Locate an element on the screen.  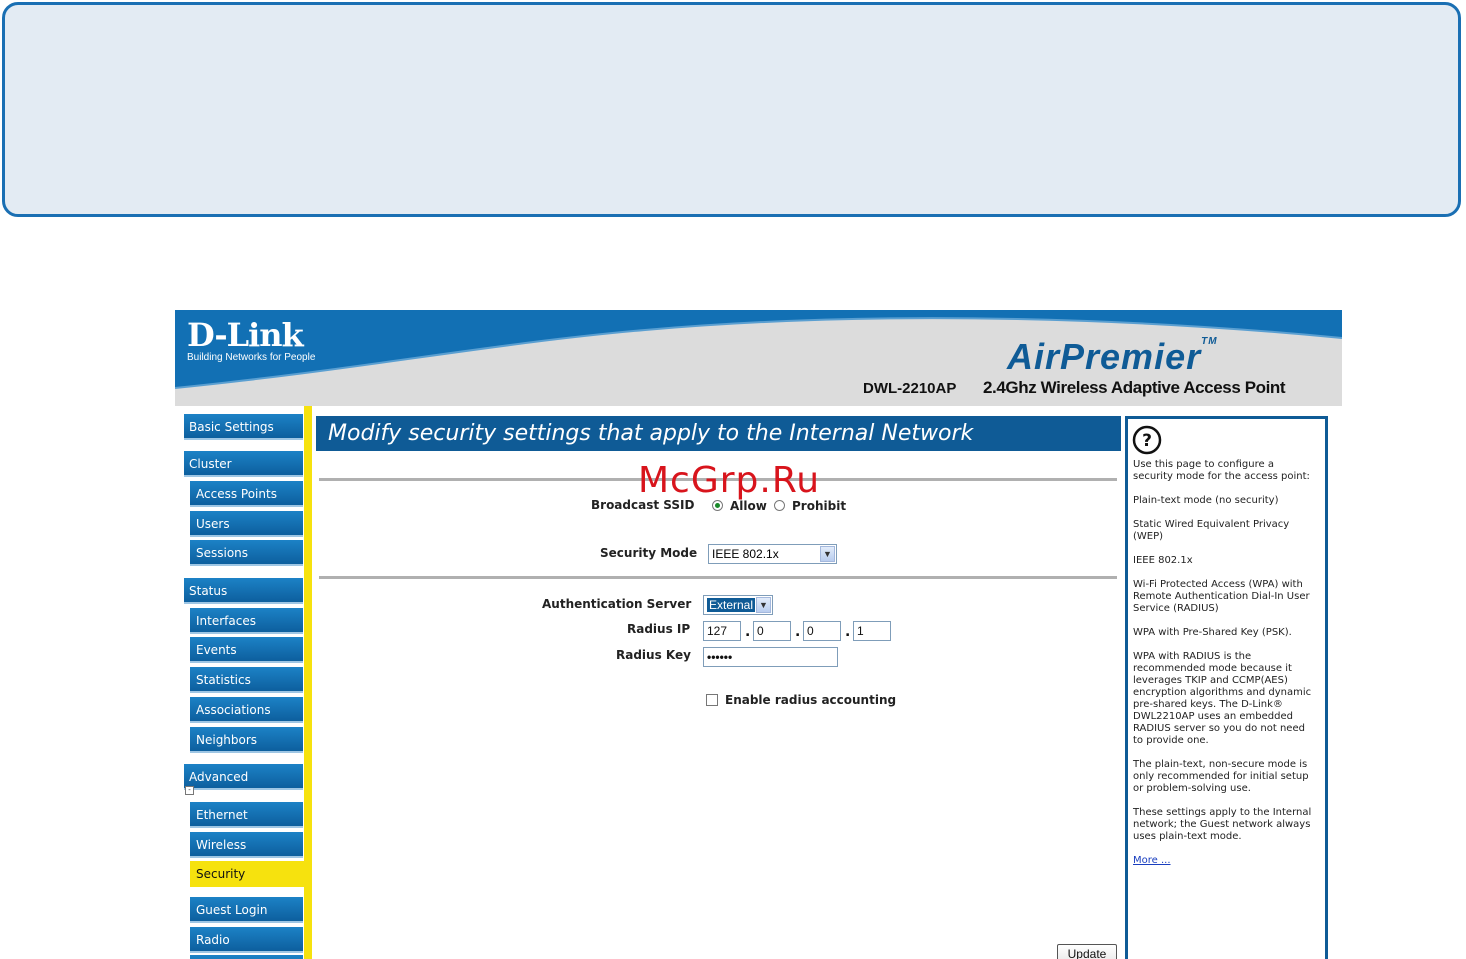
nav-cluster: Cluster is located at coordinates (243, 464).